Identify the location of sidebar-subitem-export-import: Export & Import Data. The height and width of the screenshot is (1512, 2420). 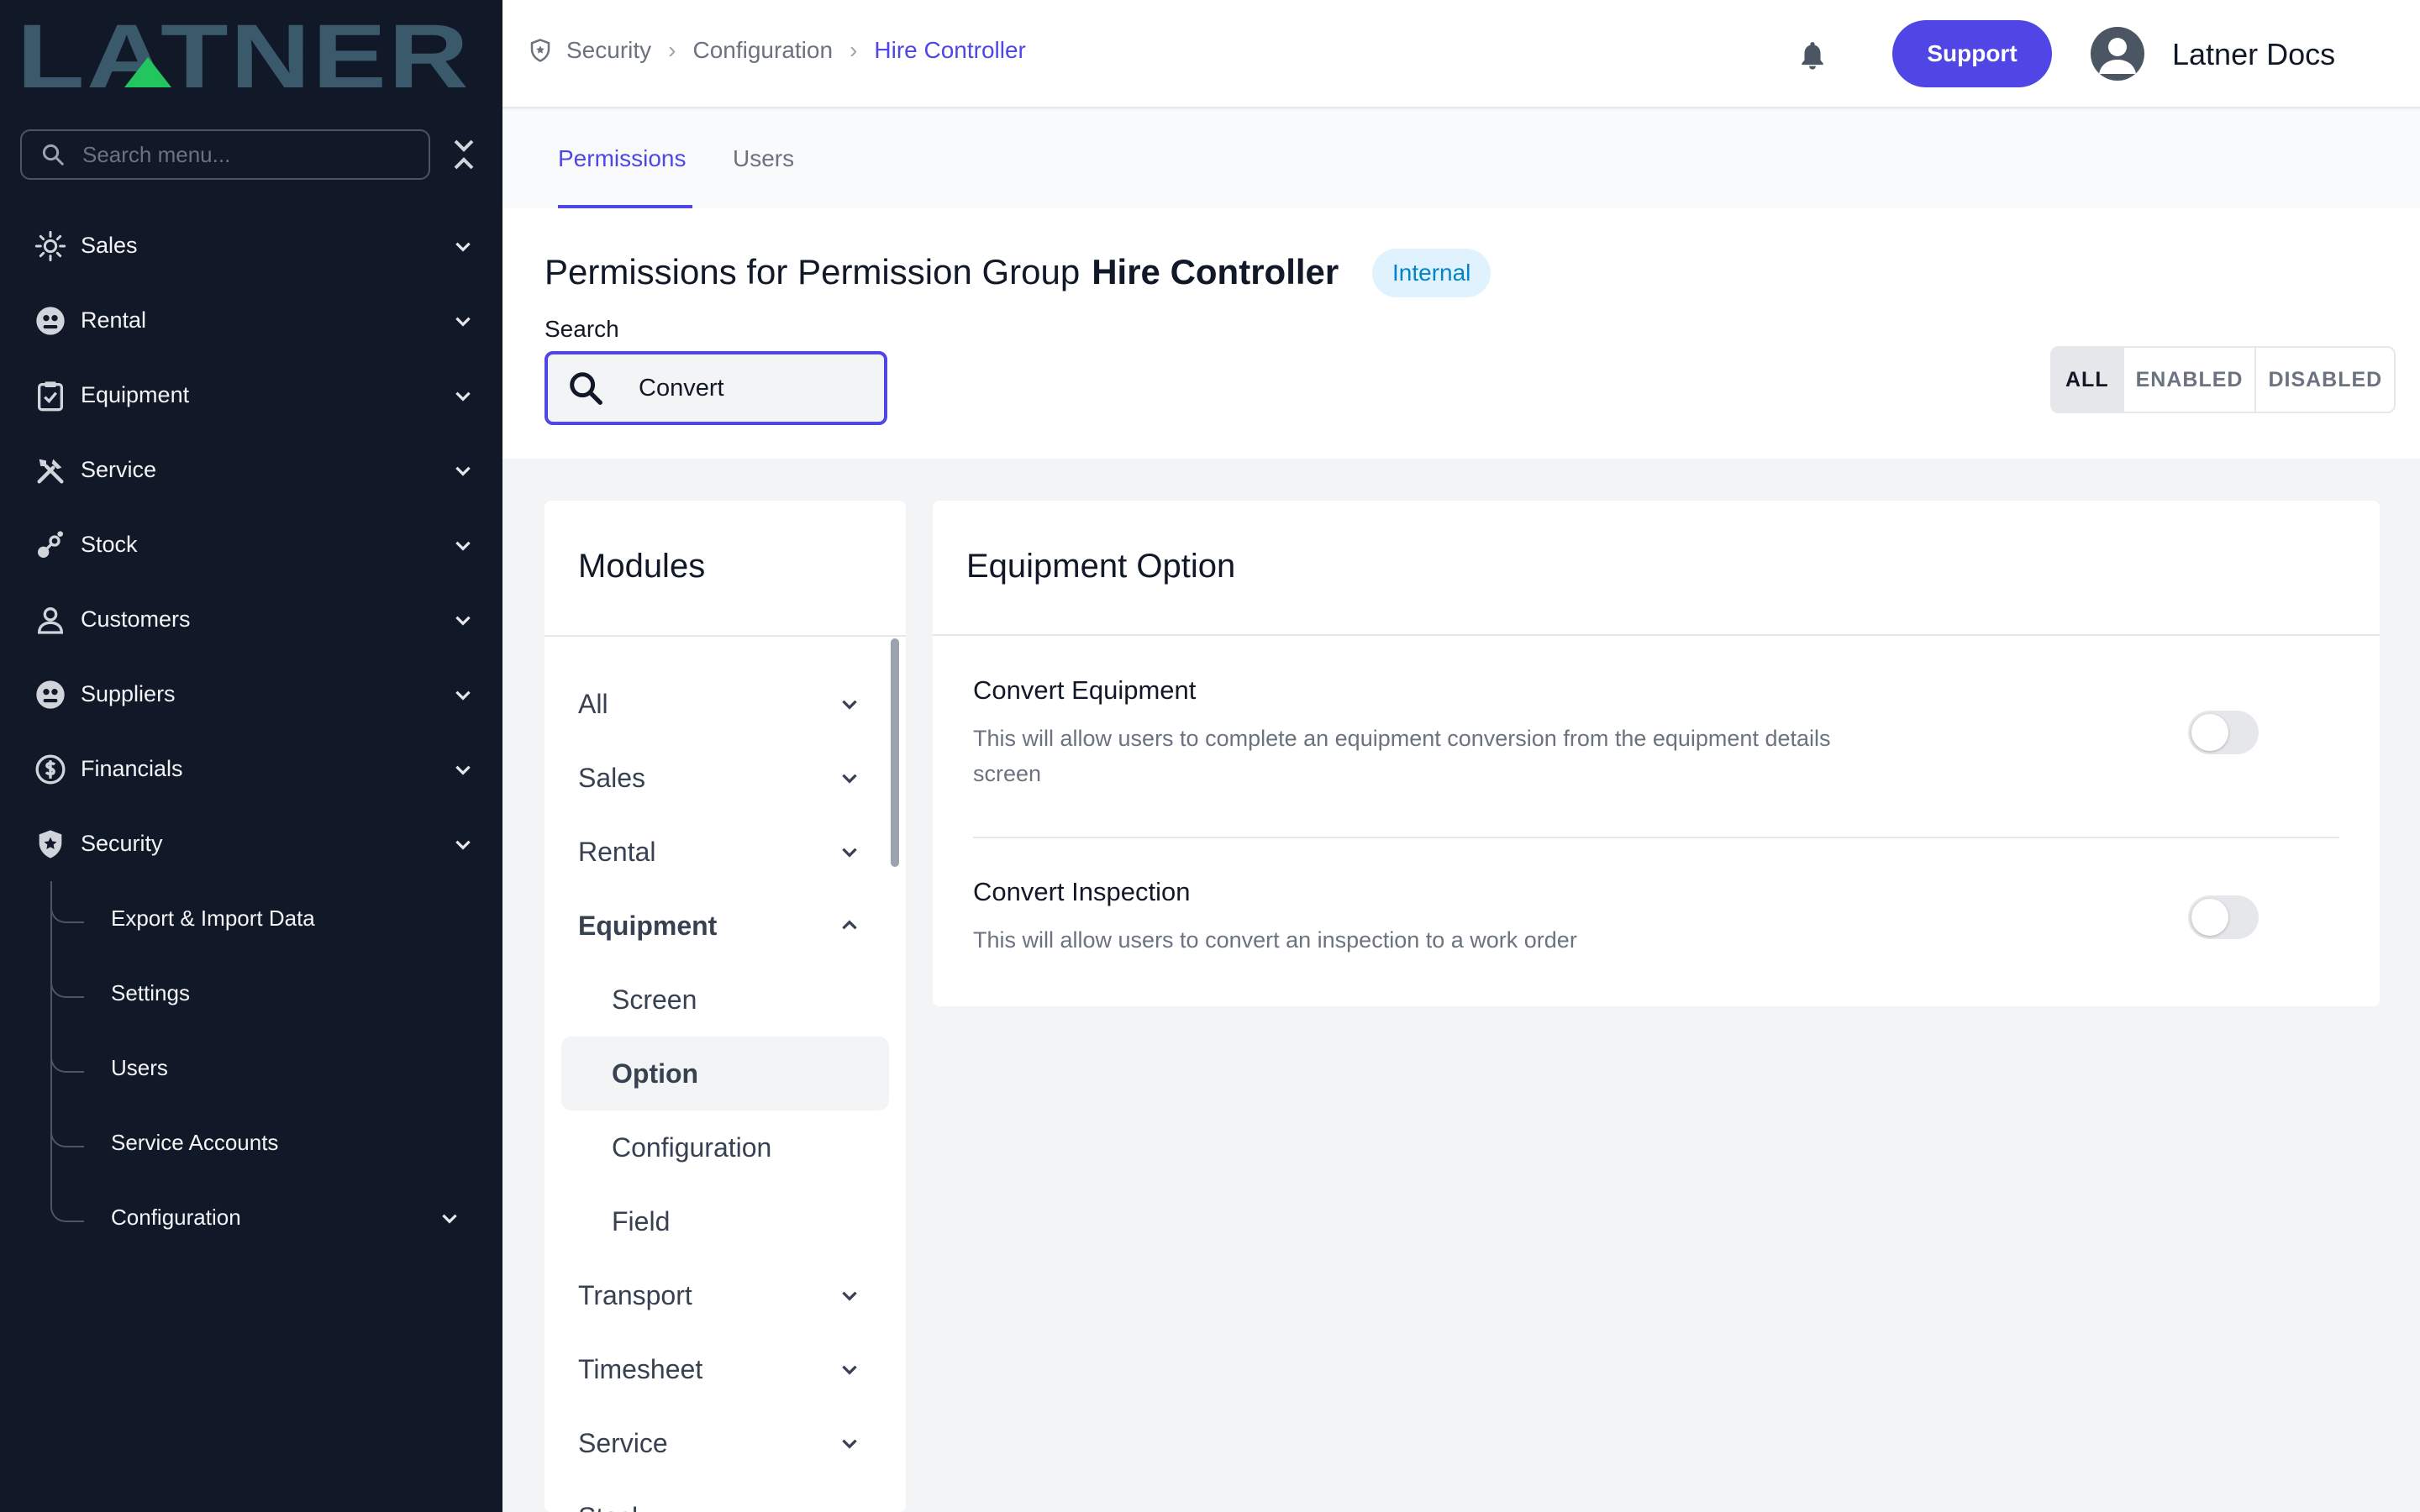
(251, 918).